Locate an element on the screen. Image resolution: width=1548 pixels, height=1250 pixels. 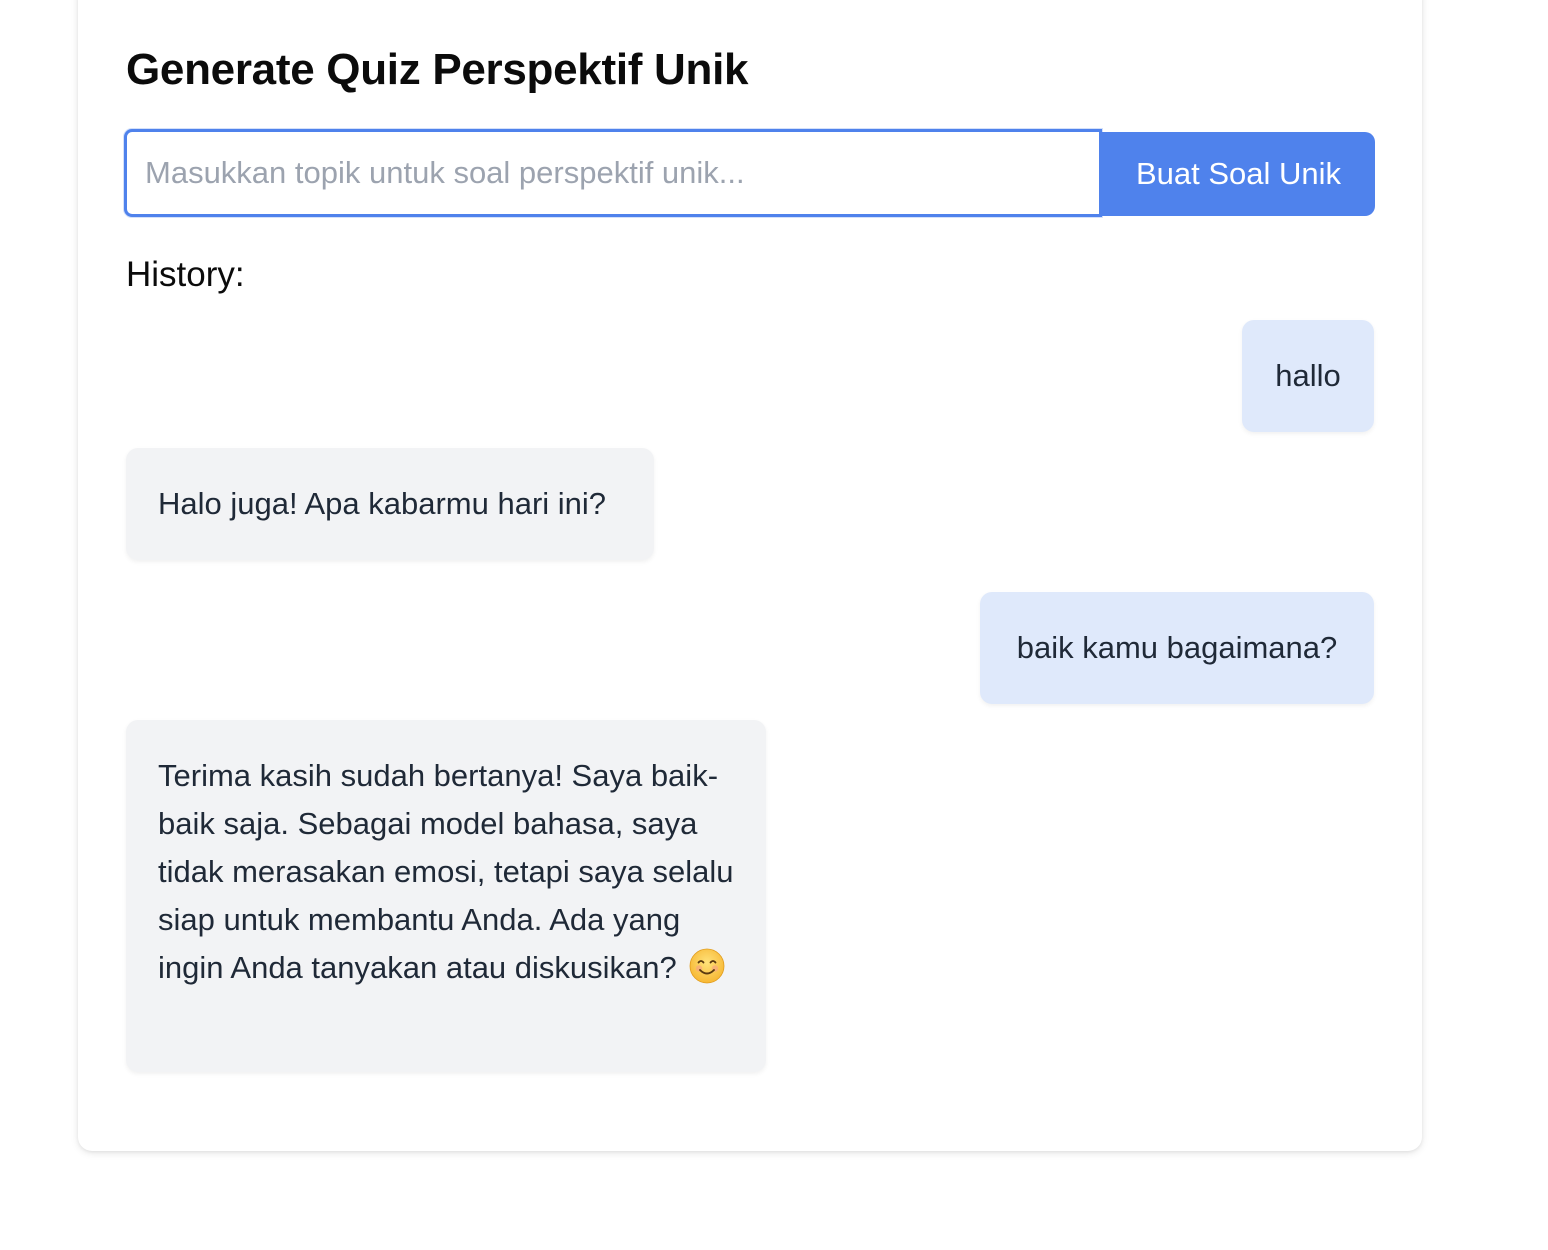
topic-form: Buat Soal Unik is located at coordinates (749, 173).